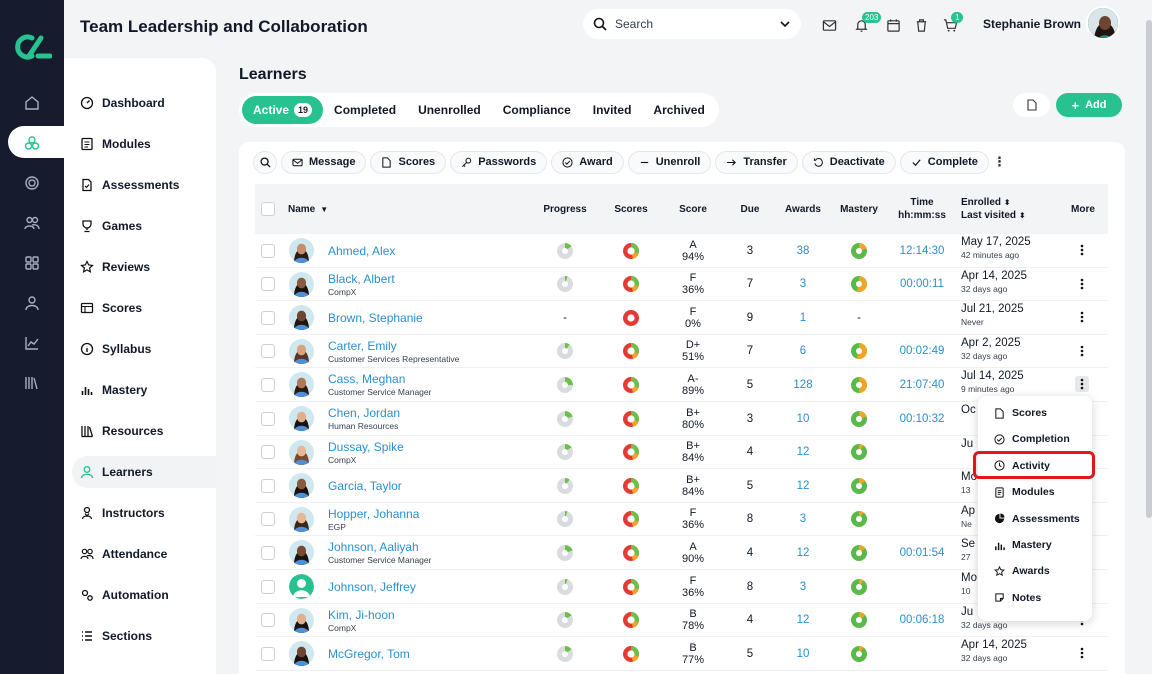  What do you see at coordinates (318, 209) in the screenshot?
I see `name-column-header: Name ▼` at bounding box center [318, 209].